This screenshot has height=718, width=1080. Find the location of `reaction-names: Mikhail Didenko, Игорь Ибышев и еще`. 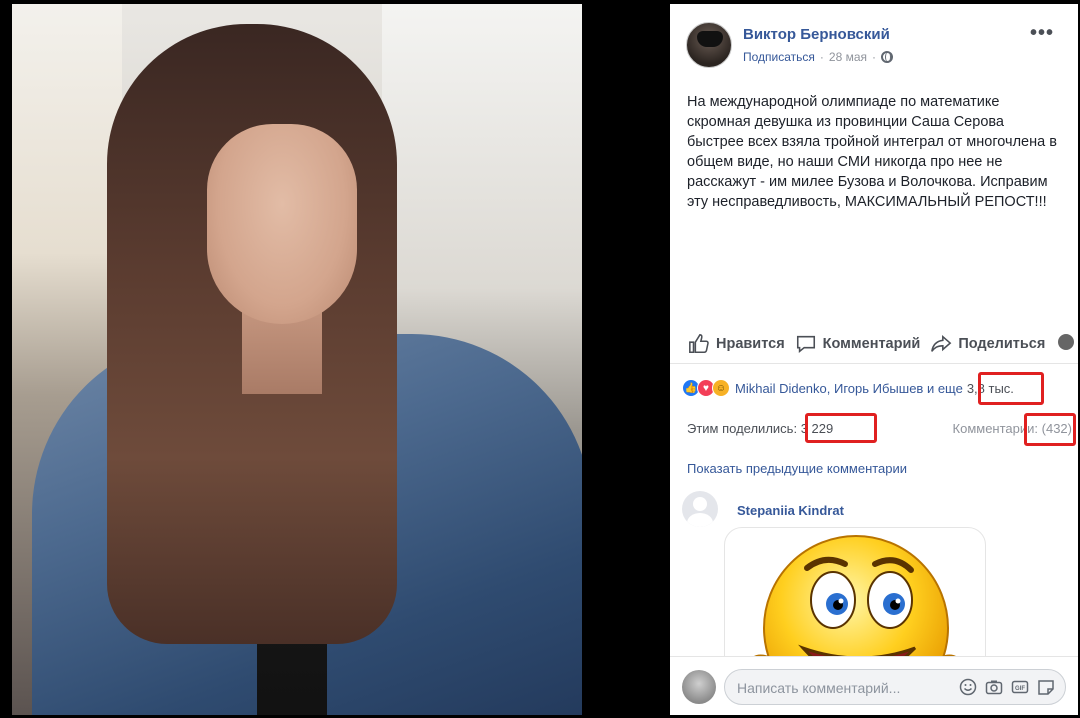

reaction-names: Mikhail Didenko, Игорь Ибышев и еще is located at coordinates (849, 388).